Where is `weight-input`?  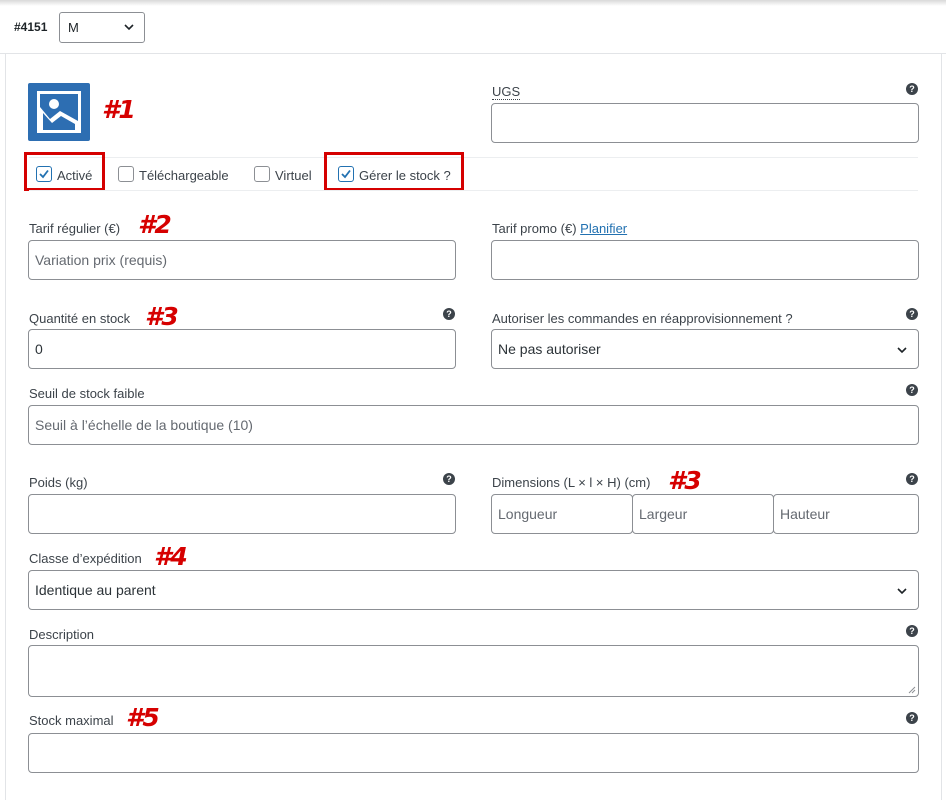
weight-input is located at coordinates (242, 514).